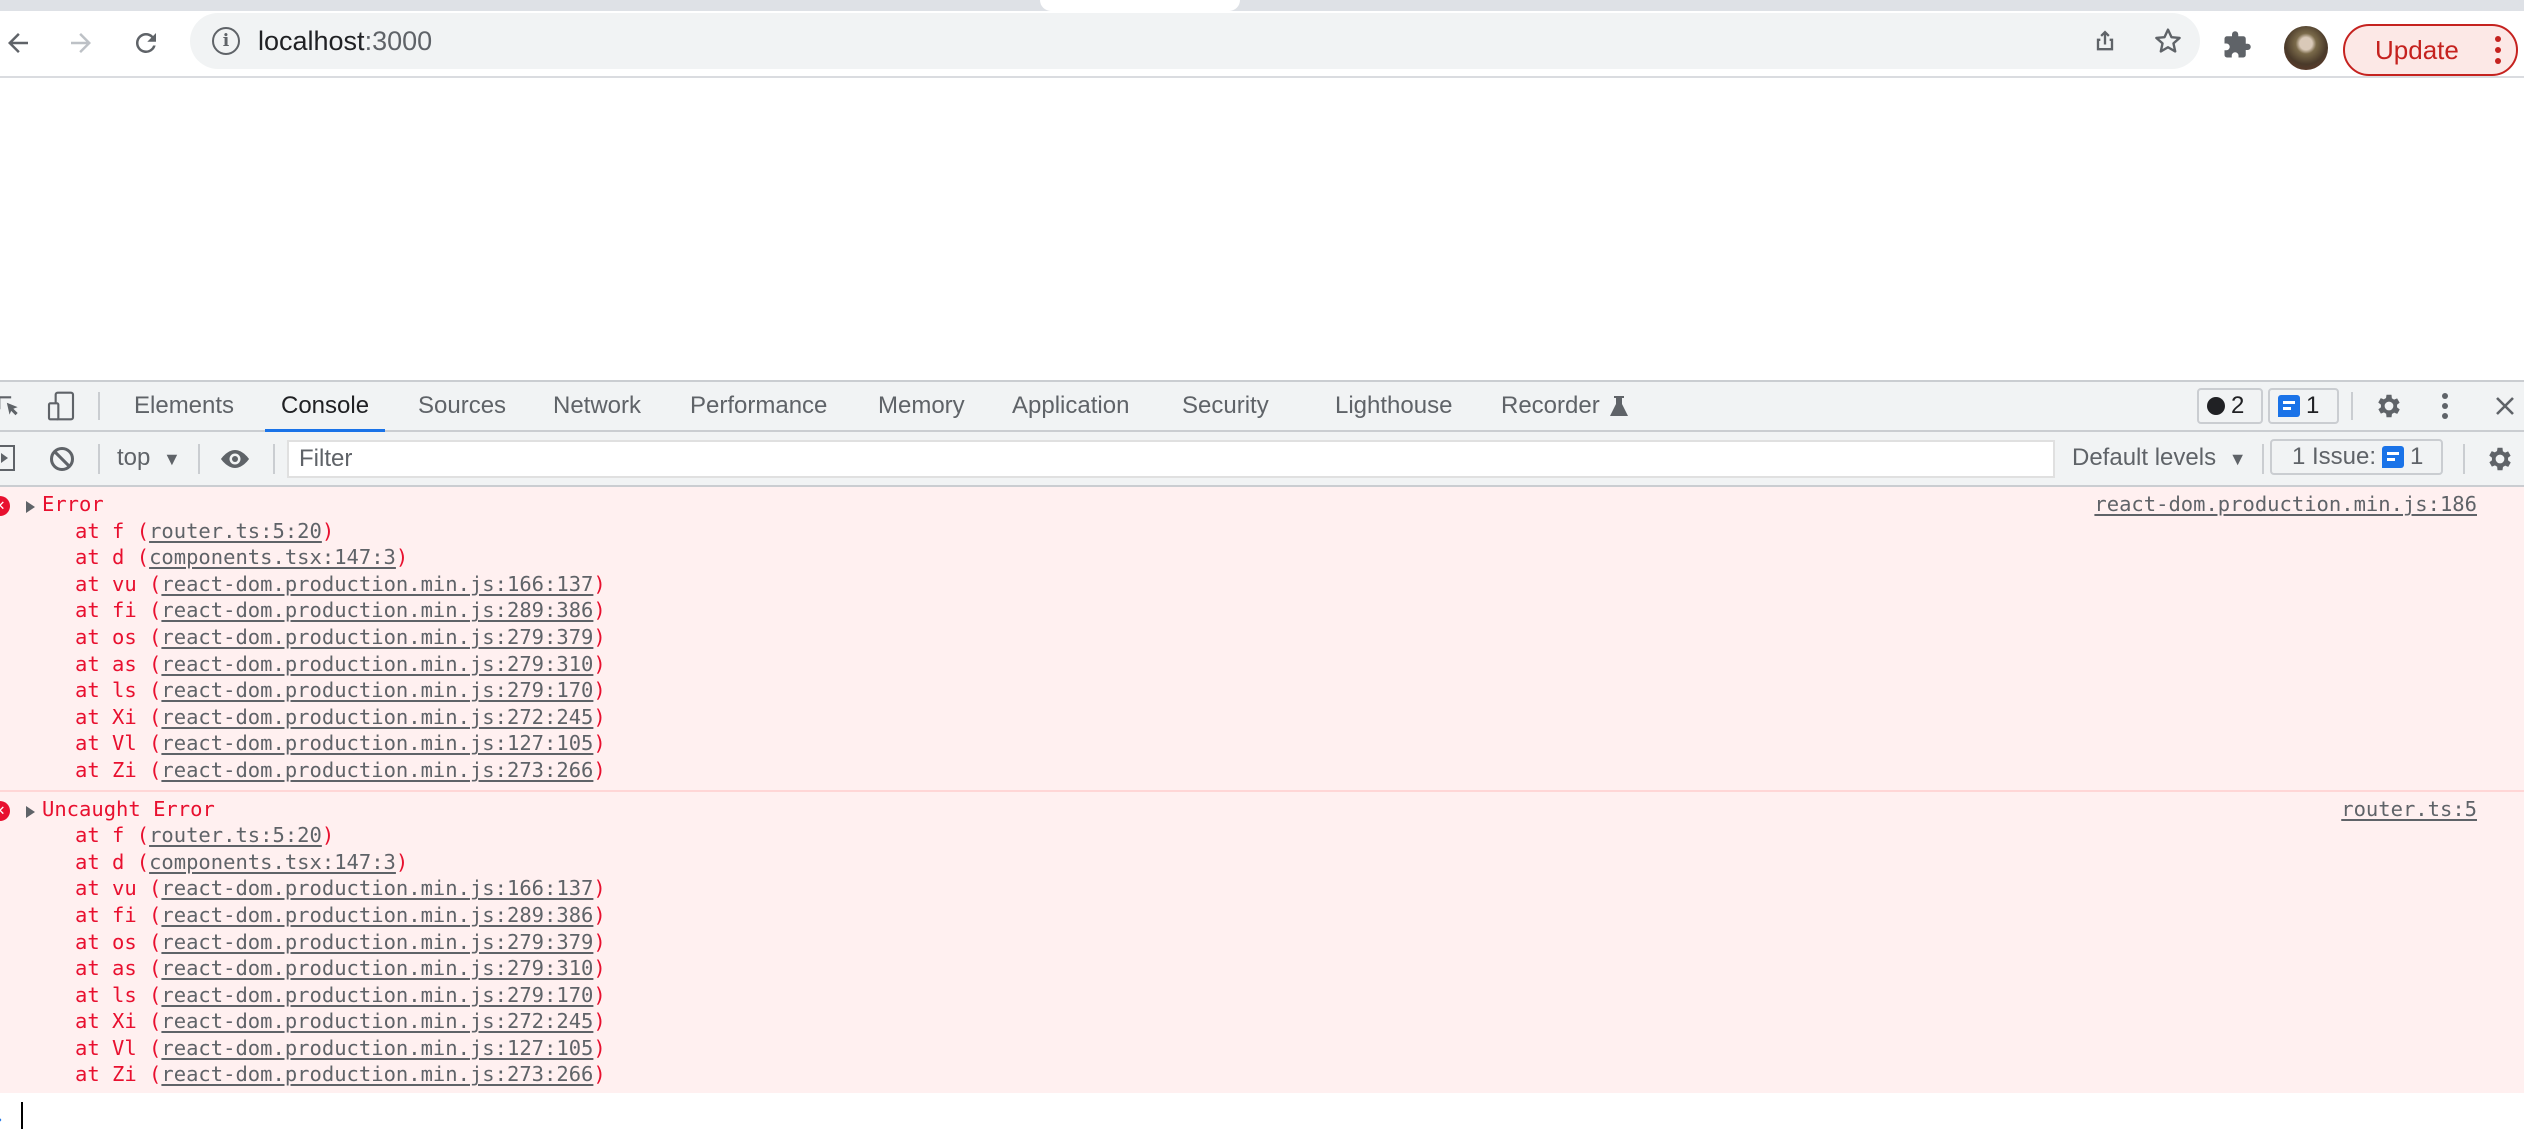 Image resolution: width=2524 pixels, height=1142 pixels. What do you see at coordinates (2417, 49) in the screenshot?
I see `update-label: Update` at bounding box center [2417, 49].